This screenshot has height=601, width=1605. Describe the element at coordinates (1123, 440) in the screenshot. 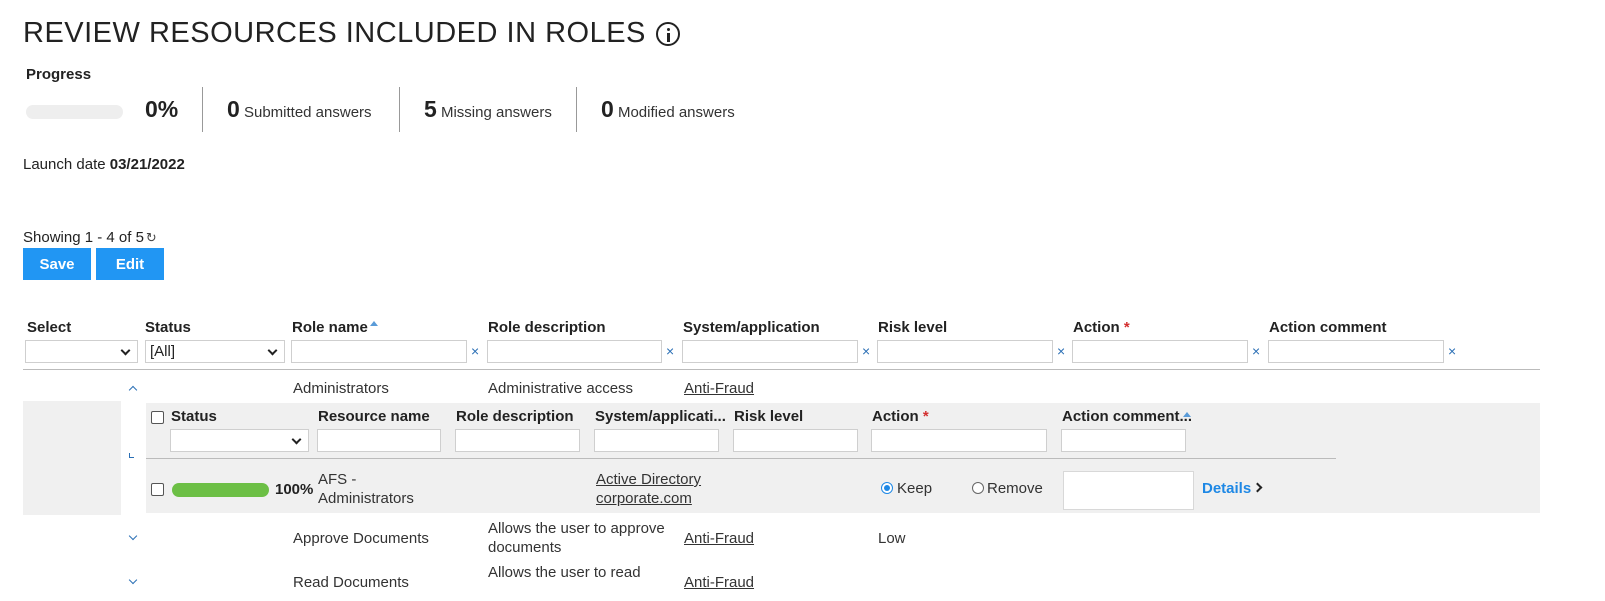

I see `subtable-action-comment-filter` at that location.